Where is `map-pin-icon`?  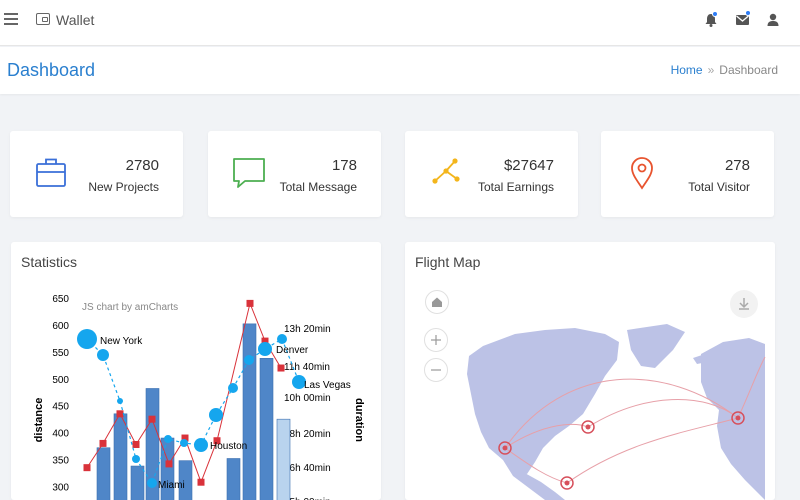 map-pin-icon is located at coordinates (642, 173).